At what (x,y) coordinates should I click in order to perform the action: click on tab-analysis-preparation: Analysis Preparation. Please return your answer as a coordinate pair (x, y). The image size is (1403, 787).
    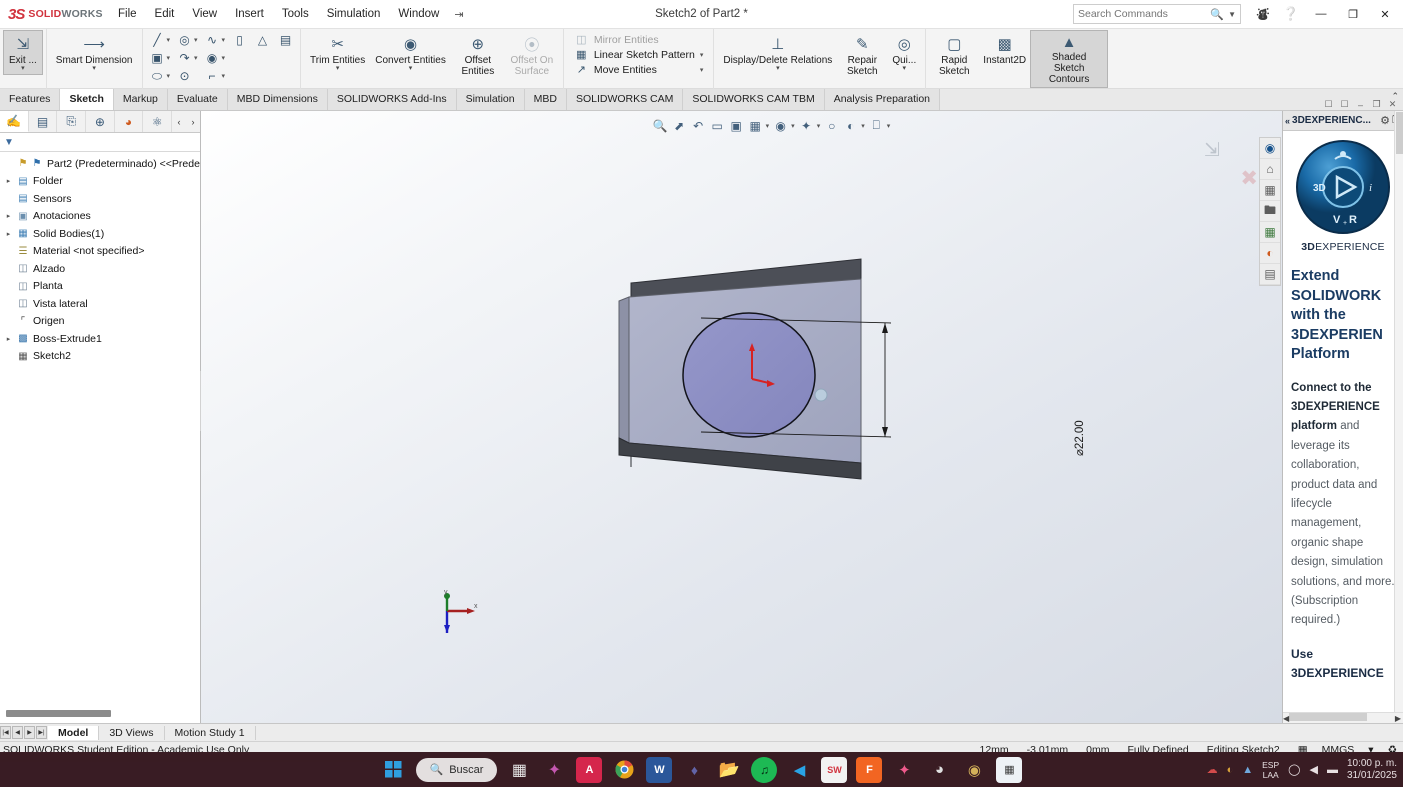
    Looking at the image, I should click on (882, 99).